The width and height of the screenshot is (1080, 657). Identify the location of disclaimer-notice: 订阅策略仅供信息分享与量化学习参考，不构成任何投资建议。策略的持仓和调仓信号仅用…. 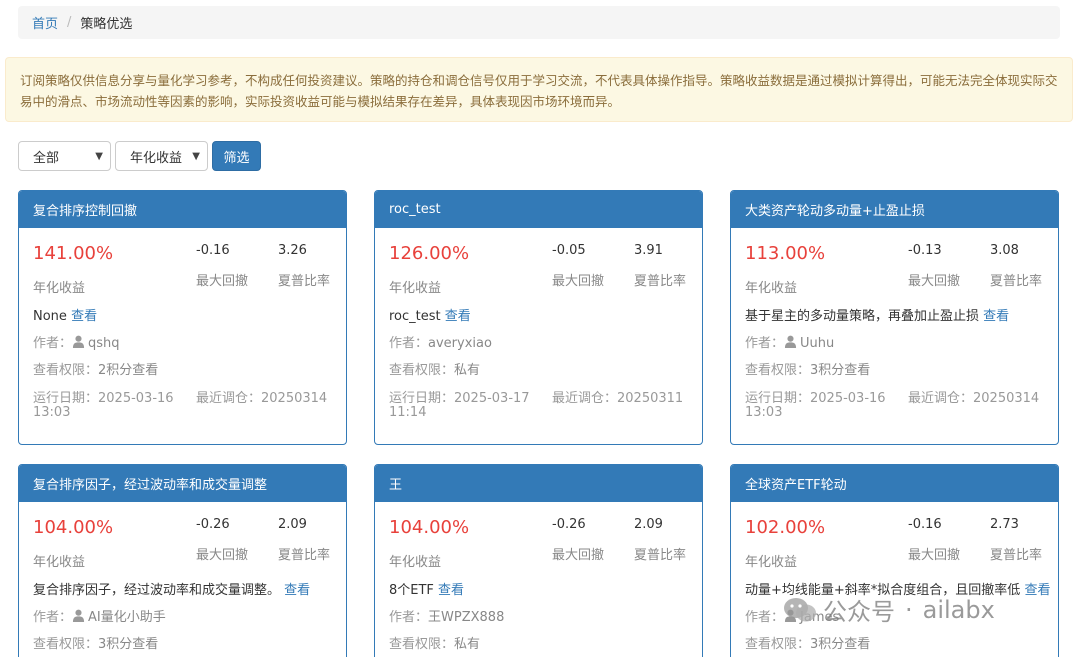
(539, 89).